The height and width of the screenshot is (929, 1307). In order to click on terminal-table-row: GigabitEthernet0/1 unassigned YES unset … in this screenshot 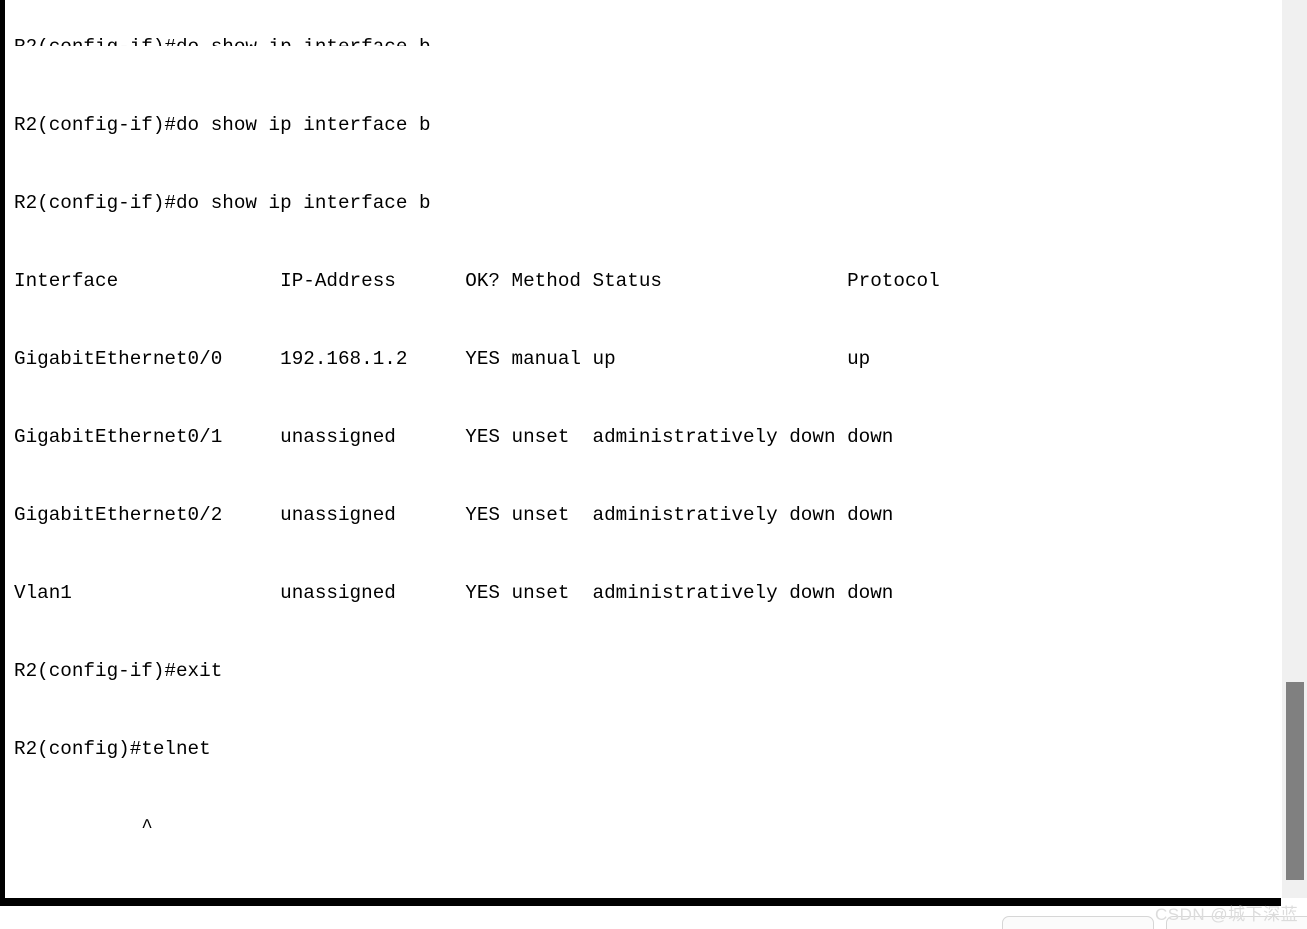, I will do `click(454, 437)`.